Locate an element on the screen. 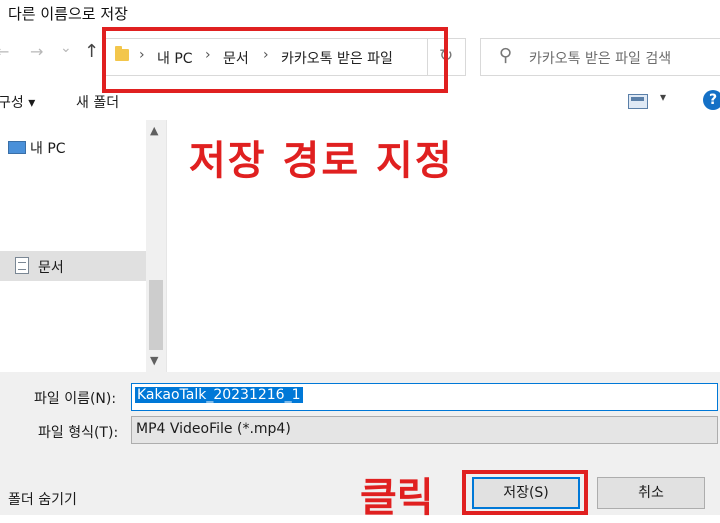 This screenshot has width=720, height=523. title-bar: 다른 이름으로 저장 is located at coordinates (360, 14).